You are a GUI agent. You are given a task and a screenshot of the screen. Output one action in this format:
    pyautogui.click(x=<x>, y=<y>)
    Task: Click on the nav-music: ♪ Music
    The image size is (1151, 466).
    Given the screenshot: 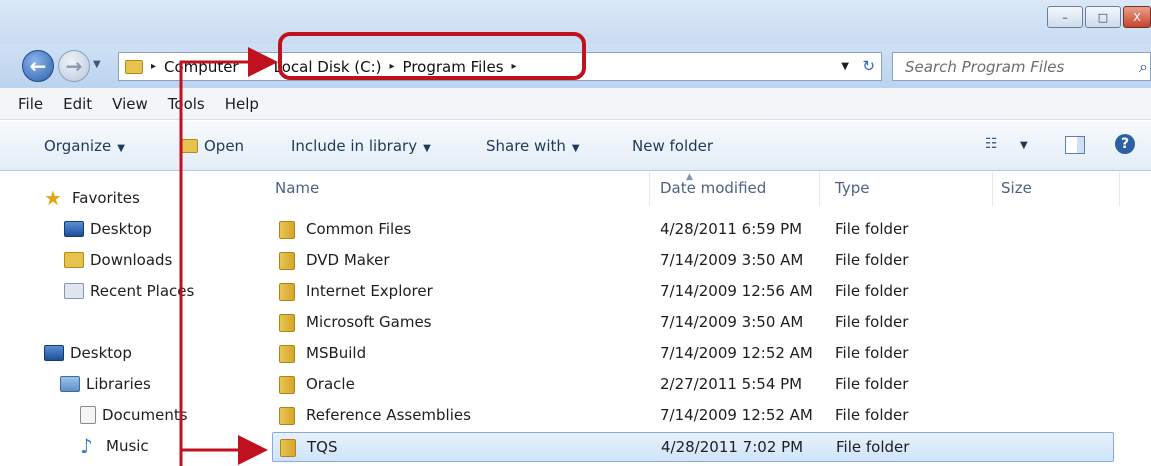 What is the action you would take?
    pyautogui.click(x=114, y=446)
    